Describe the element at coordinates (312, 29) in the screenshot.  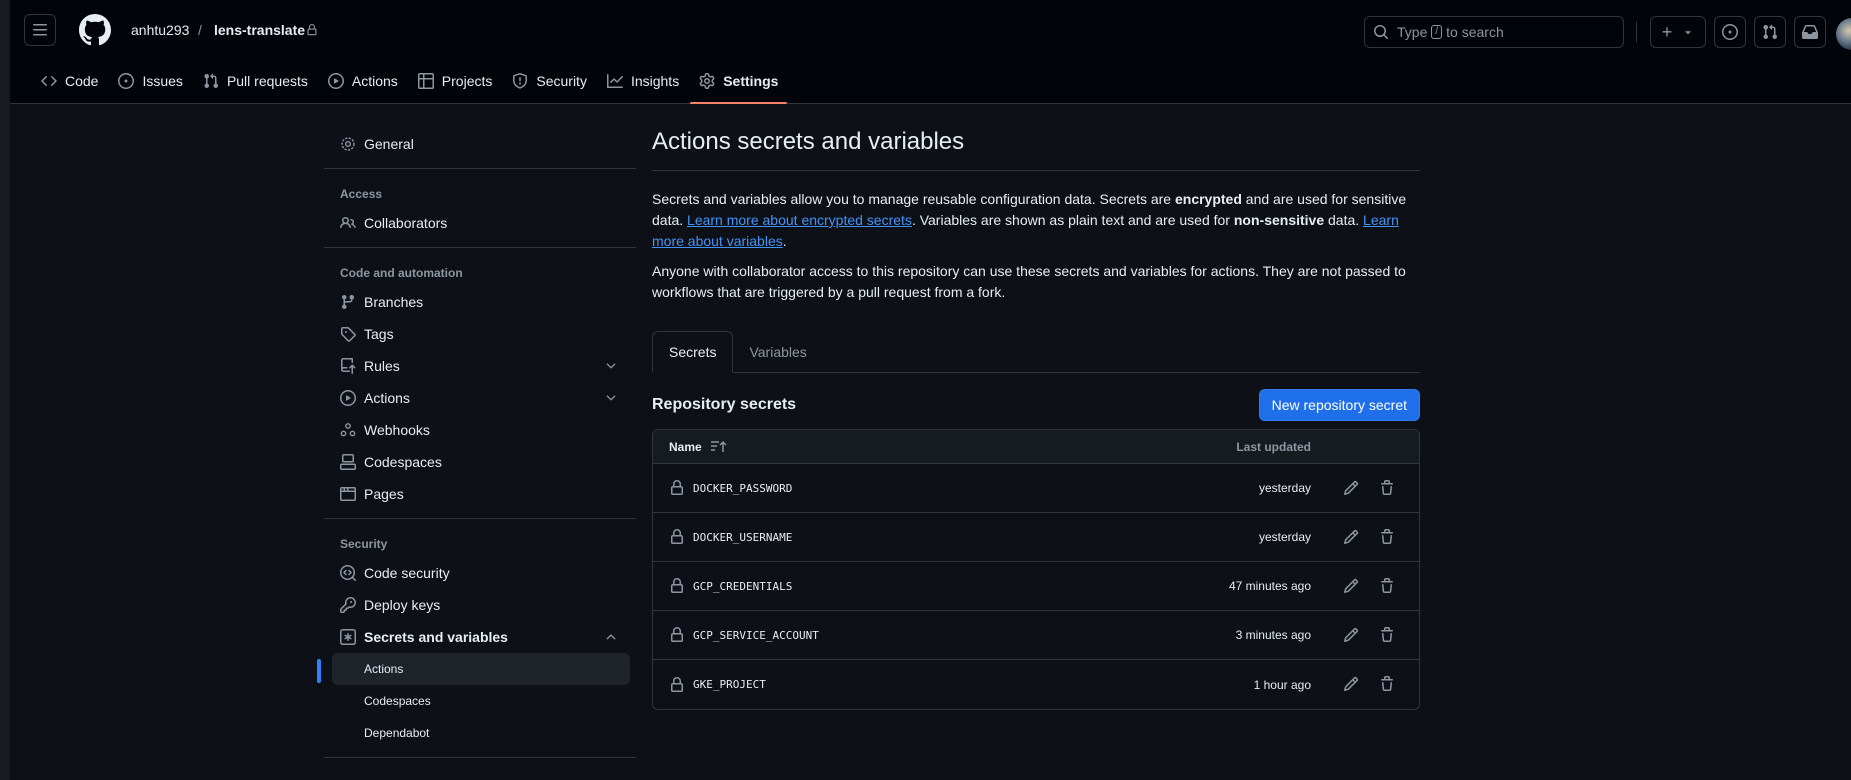
I see `private-lock-icon` at that location.